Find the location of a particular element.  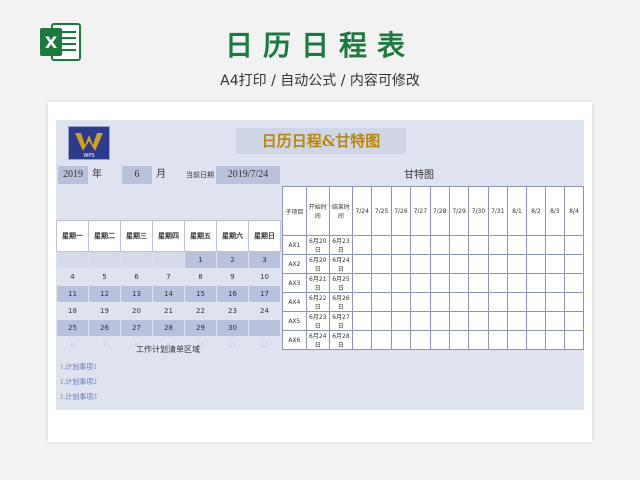

calendar-day: 4 is located at coordinates (72, 277).